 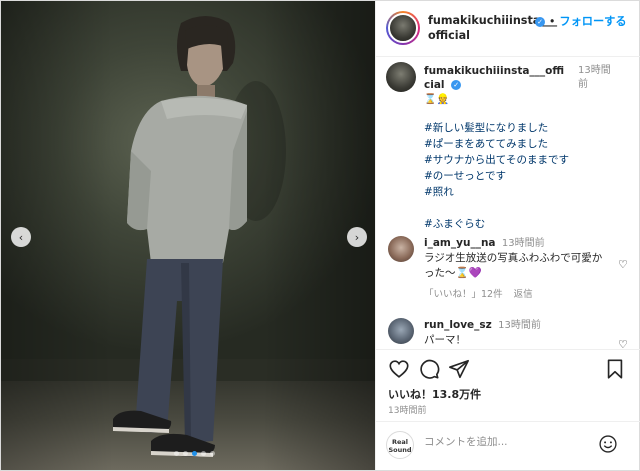 I want to click on comment-bubble-icon, so click(x=429, y=369).